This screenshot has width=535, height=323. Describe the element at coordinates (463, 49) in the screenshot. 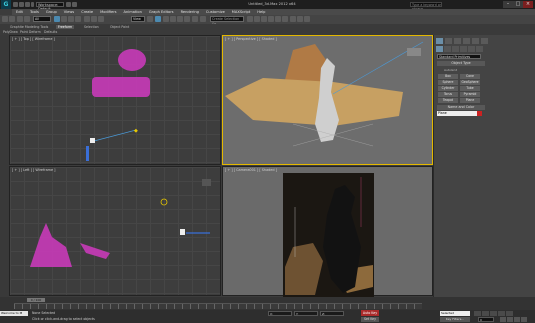

I see `cameras-icon` at that location.